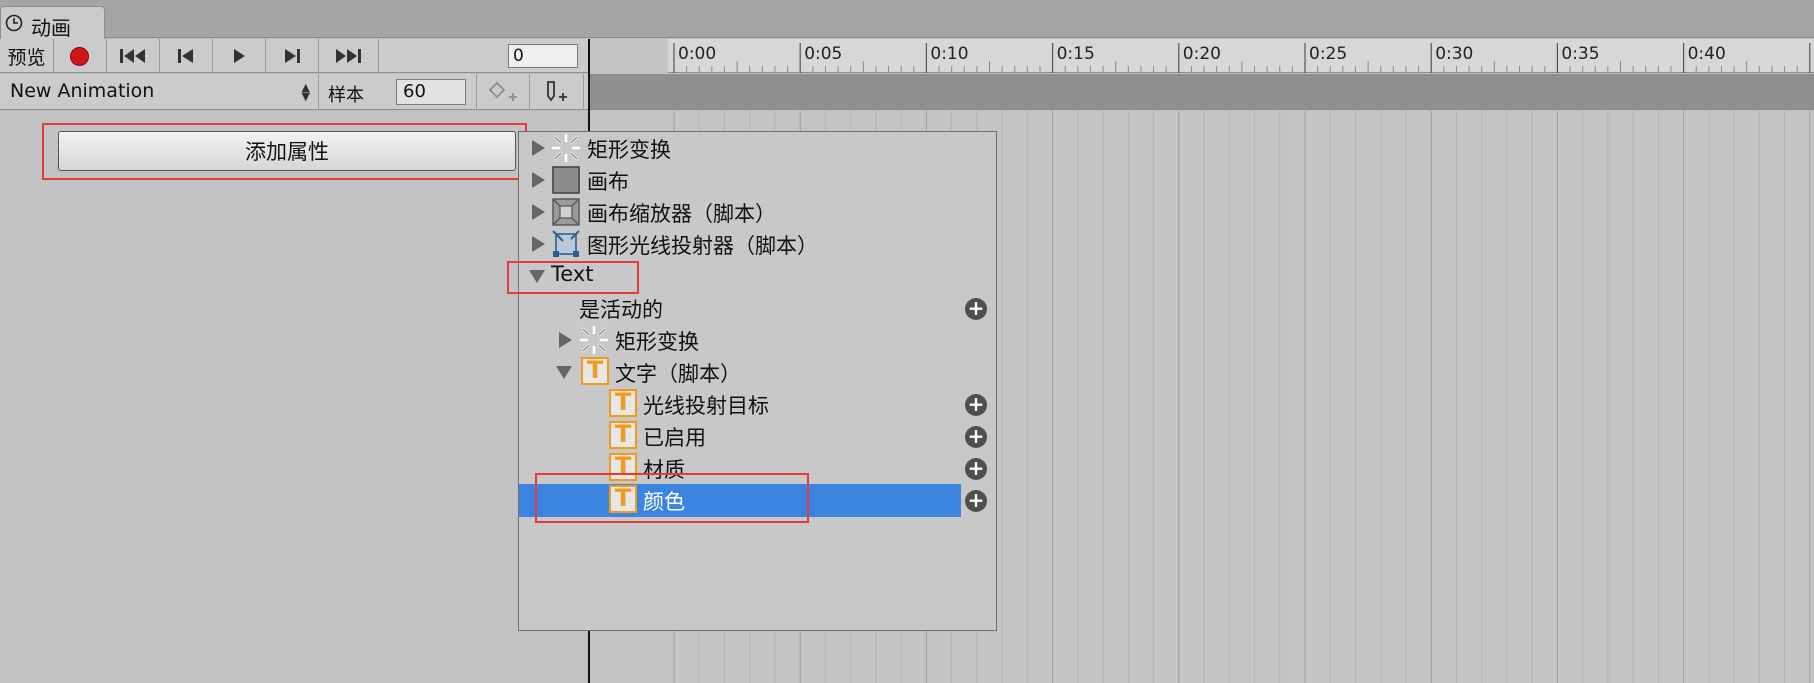  Describe the element at coordinates (566, 212) in the screenshot. I see `canvas-scaler-icon` at that location.